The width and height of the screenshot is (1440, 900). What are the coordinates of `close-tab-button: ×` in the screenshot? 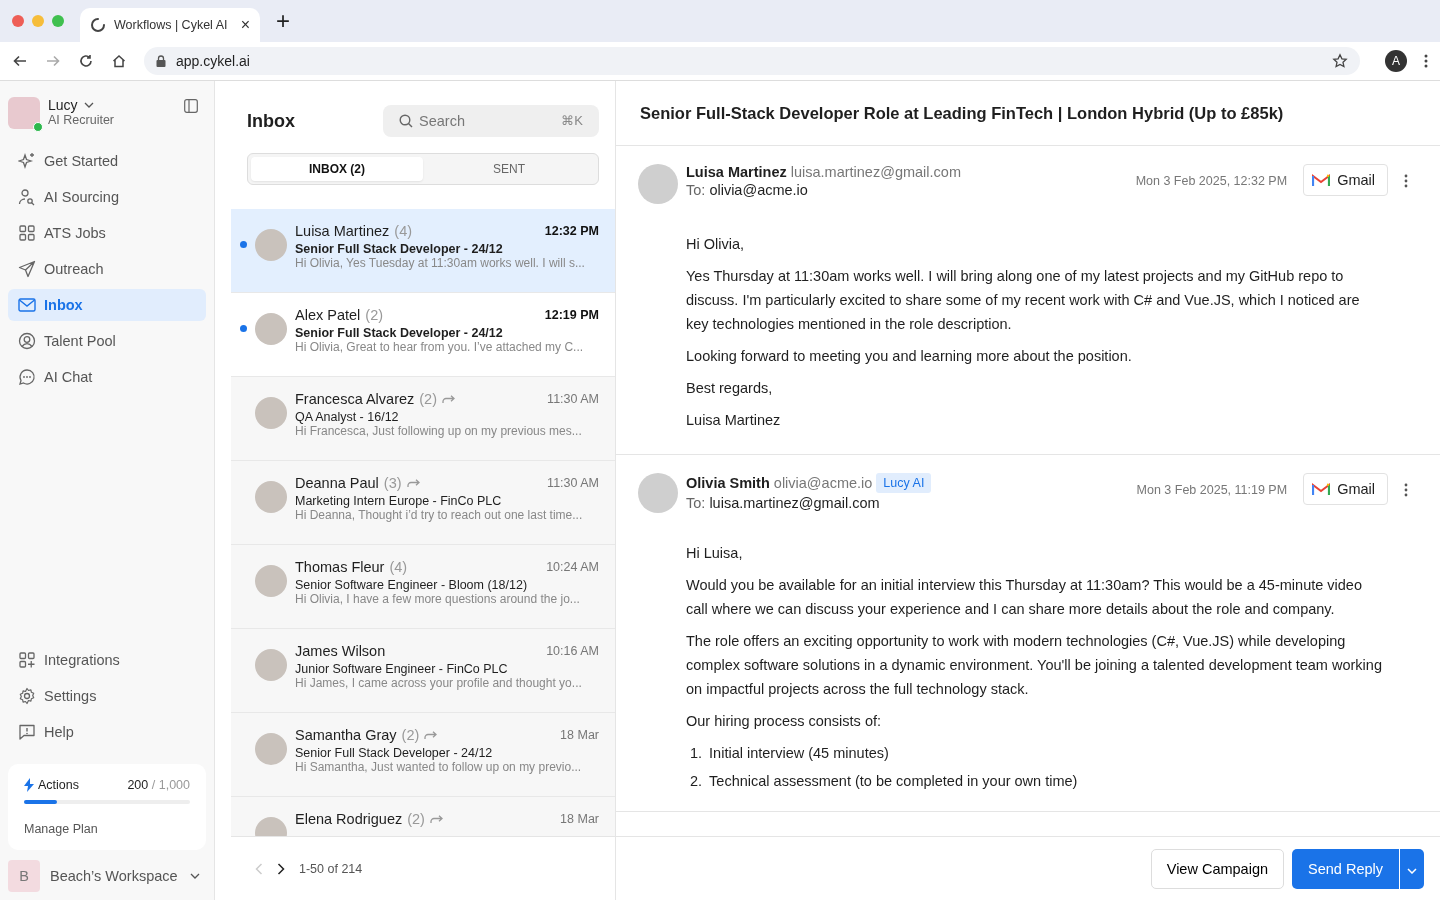 It's located at (245, 25).